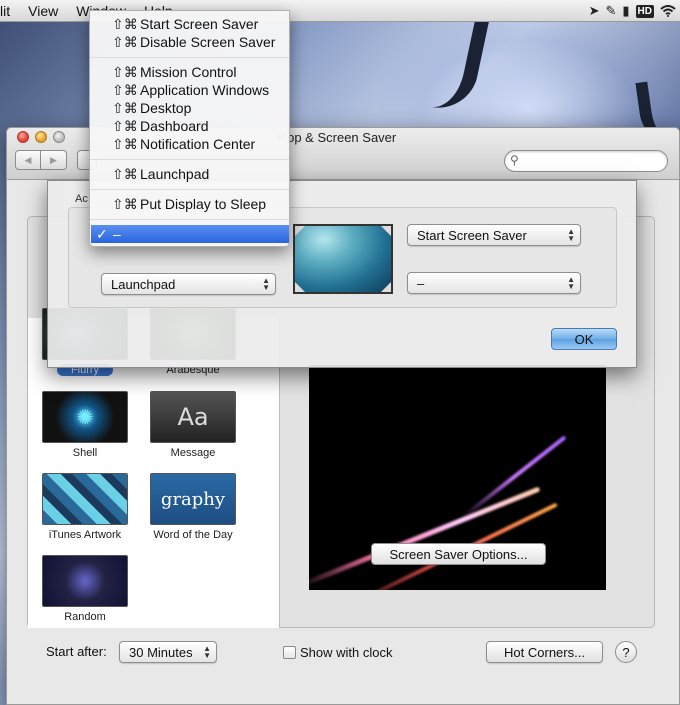 The image size is (680, 705). I want to click on menu-item-label: Dashboard, so click(174, 126).